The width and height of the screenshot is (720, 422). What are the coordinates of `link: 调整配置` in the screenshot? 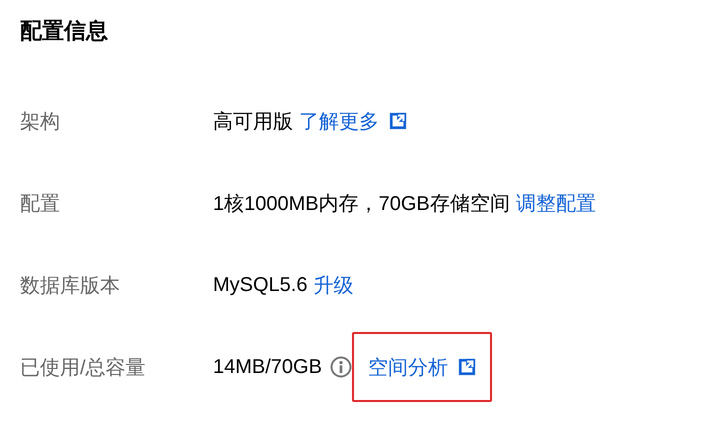 It's located at (556, 203).